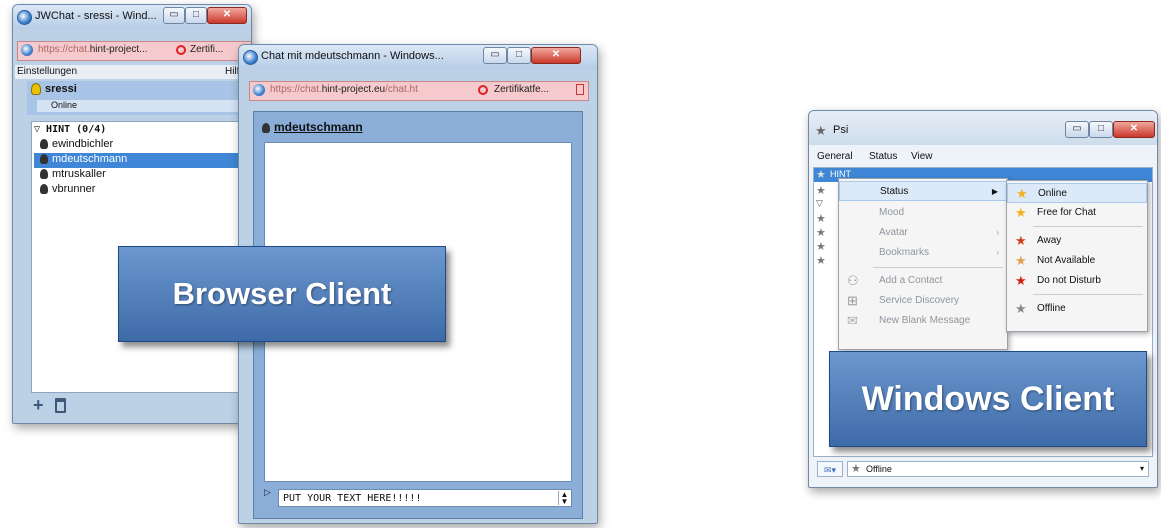 The height and width of the screenshot is (528, 1161). Describe the element at coordinates (79, 174) in the screenshot. I see `contact-name: mtruskaller` at that location.